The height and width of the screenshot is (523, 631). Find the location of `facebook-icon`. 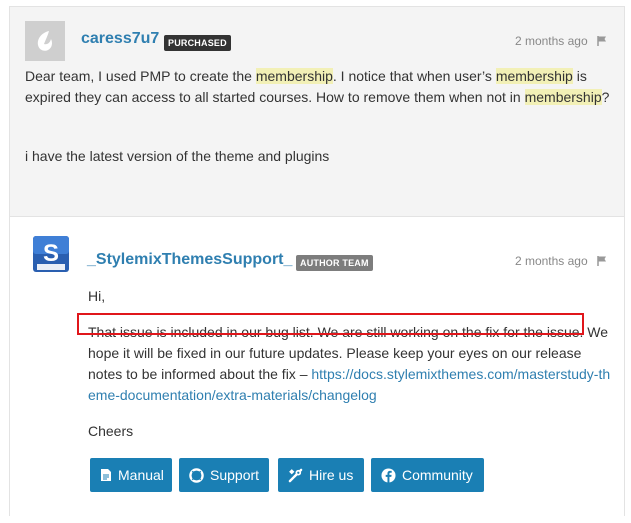

facebook-icon is located at coordinates (388, 475).